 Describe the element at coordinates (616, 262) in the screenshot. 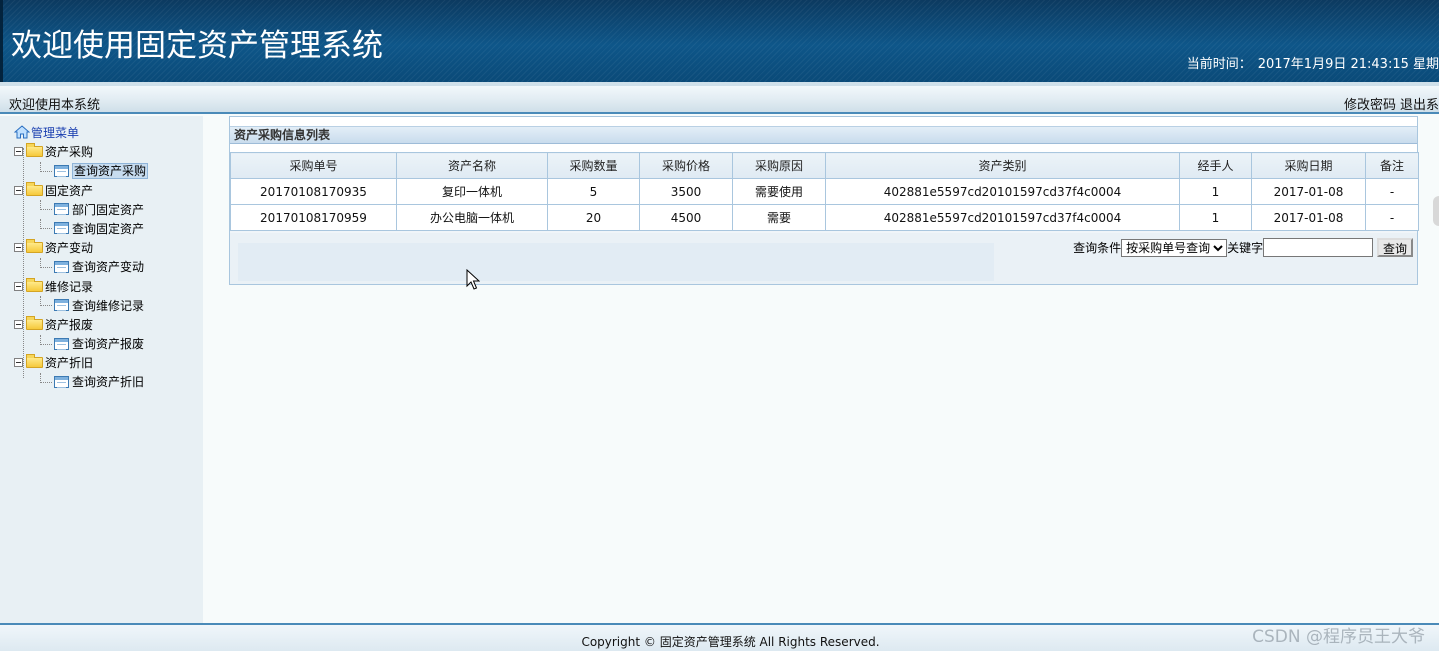

I see `pager-area` at that location.